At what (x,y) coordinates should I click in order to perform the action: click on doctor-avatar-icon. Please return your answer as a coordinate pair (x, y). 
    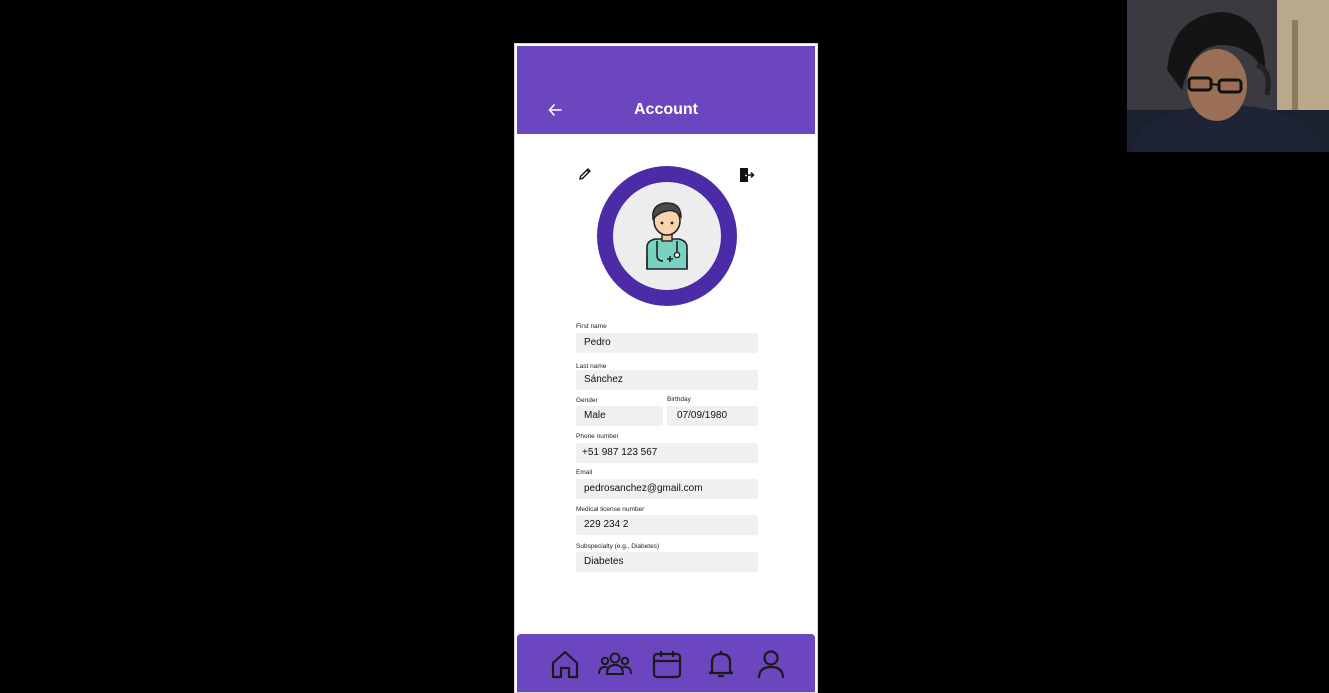
    Looking at the image, I should click on (667, 236).